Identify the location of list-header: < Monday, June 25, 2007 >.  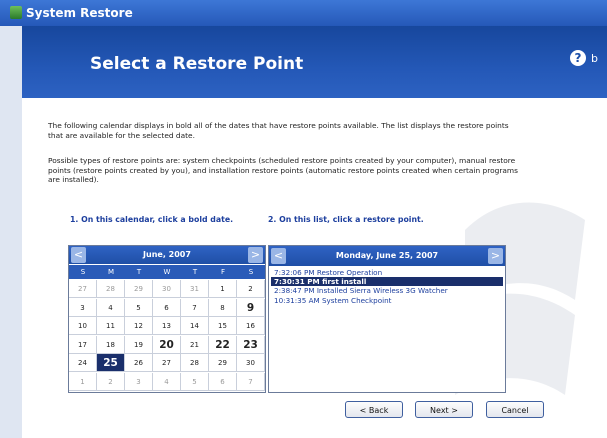
(387, 256).